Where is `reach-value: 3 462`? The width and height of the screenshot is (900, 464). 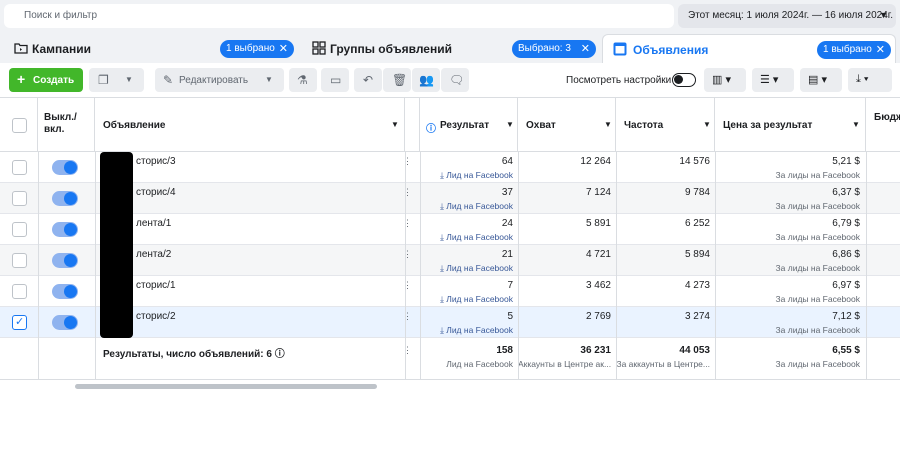 reach-value: 3 462 is located at coordinates (598, 285).